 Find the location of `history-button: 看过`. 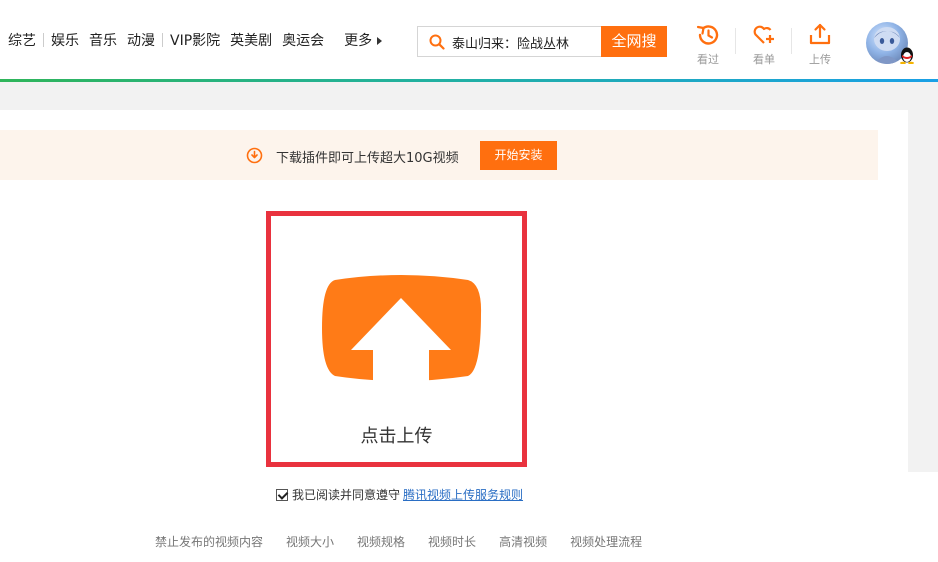

history-button: 看过 is located at coordinates (708, 44).